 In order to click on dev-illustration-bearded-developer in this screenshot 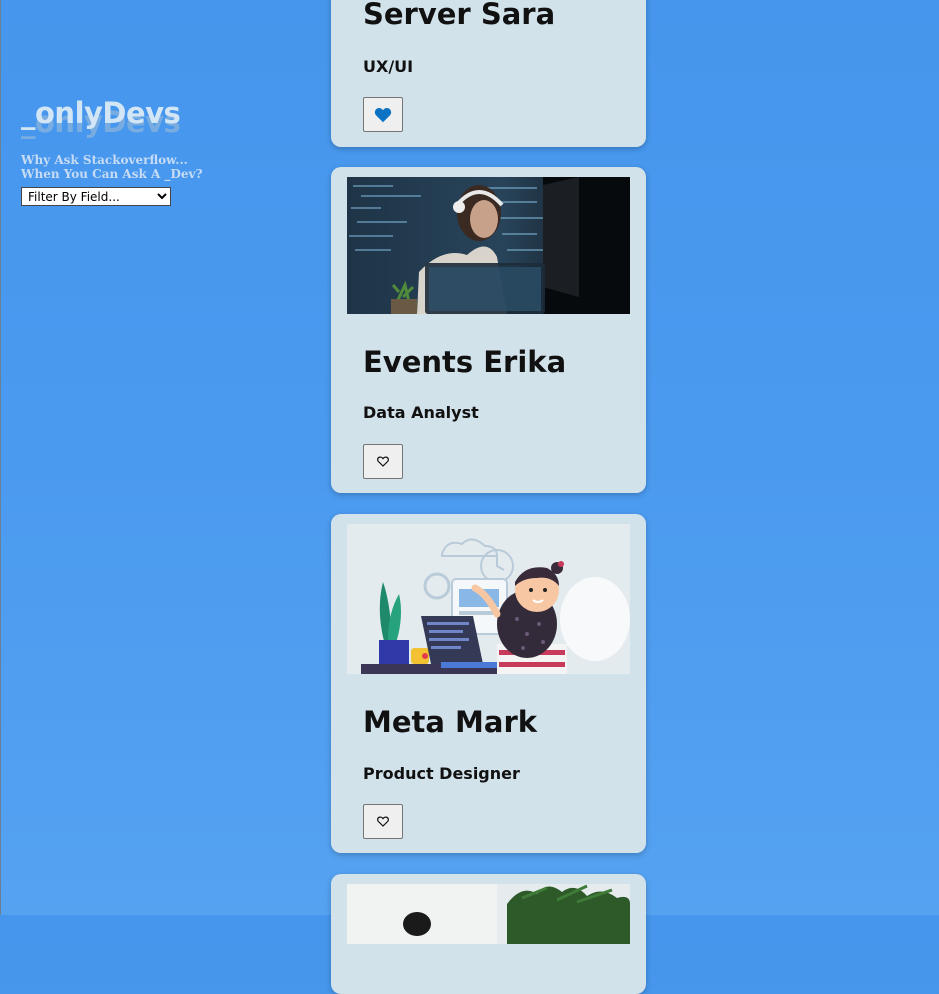, I will do `click(488, 599)`.